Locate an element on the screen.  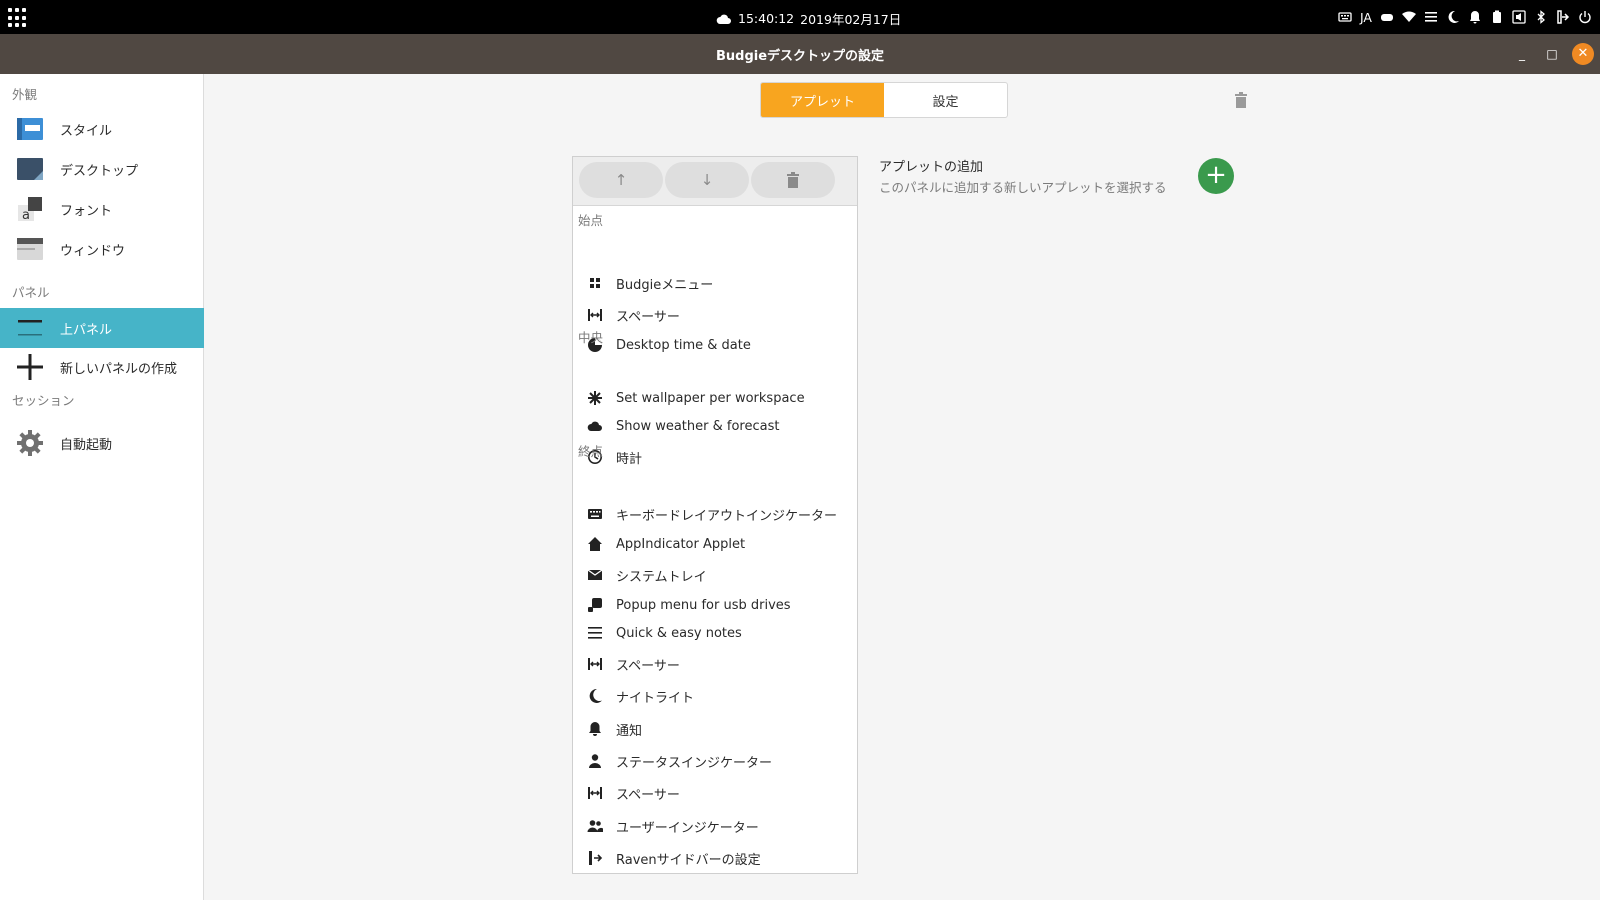
applet-label: Popup menu for usb drives is located at coordinates (703, 605).